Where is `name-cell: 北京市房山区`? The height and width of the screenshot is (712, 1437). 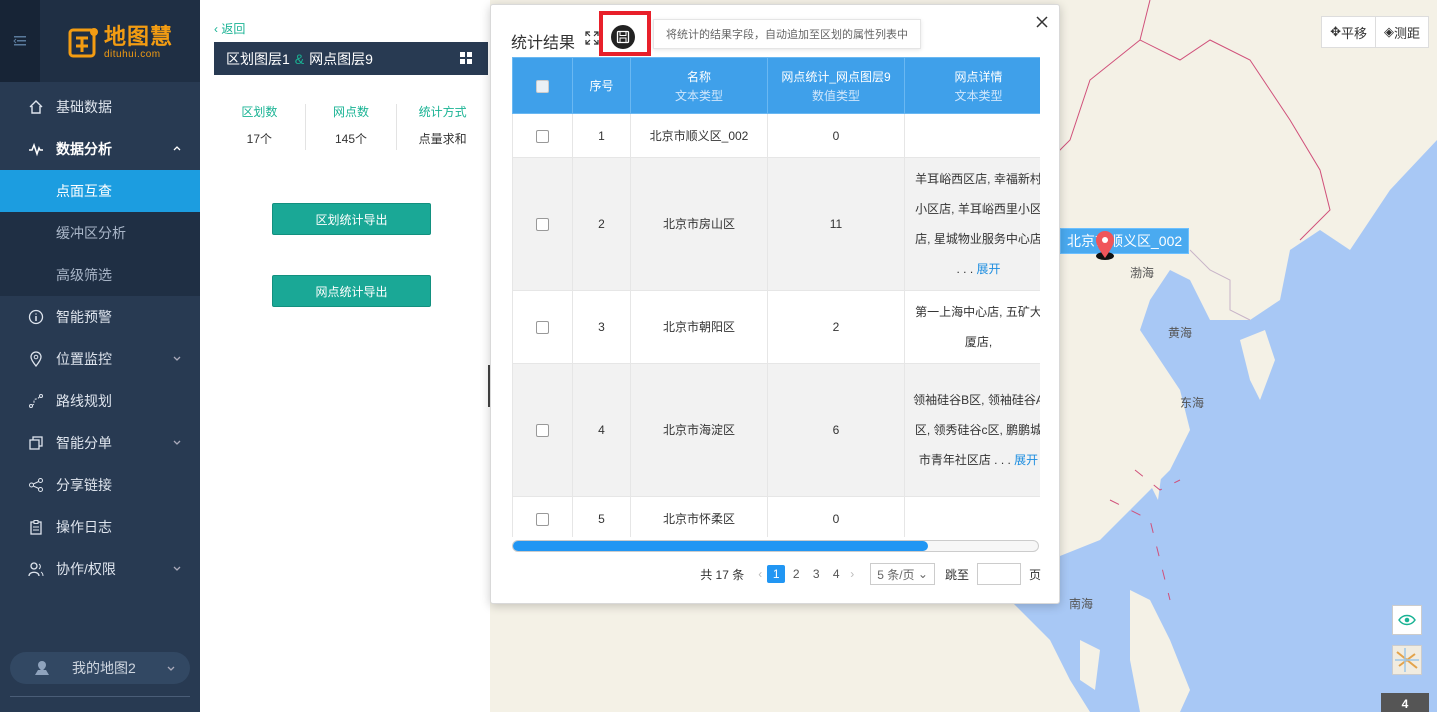 name-cell: 北京市房山区 is located at coordinates (699, 224).